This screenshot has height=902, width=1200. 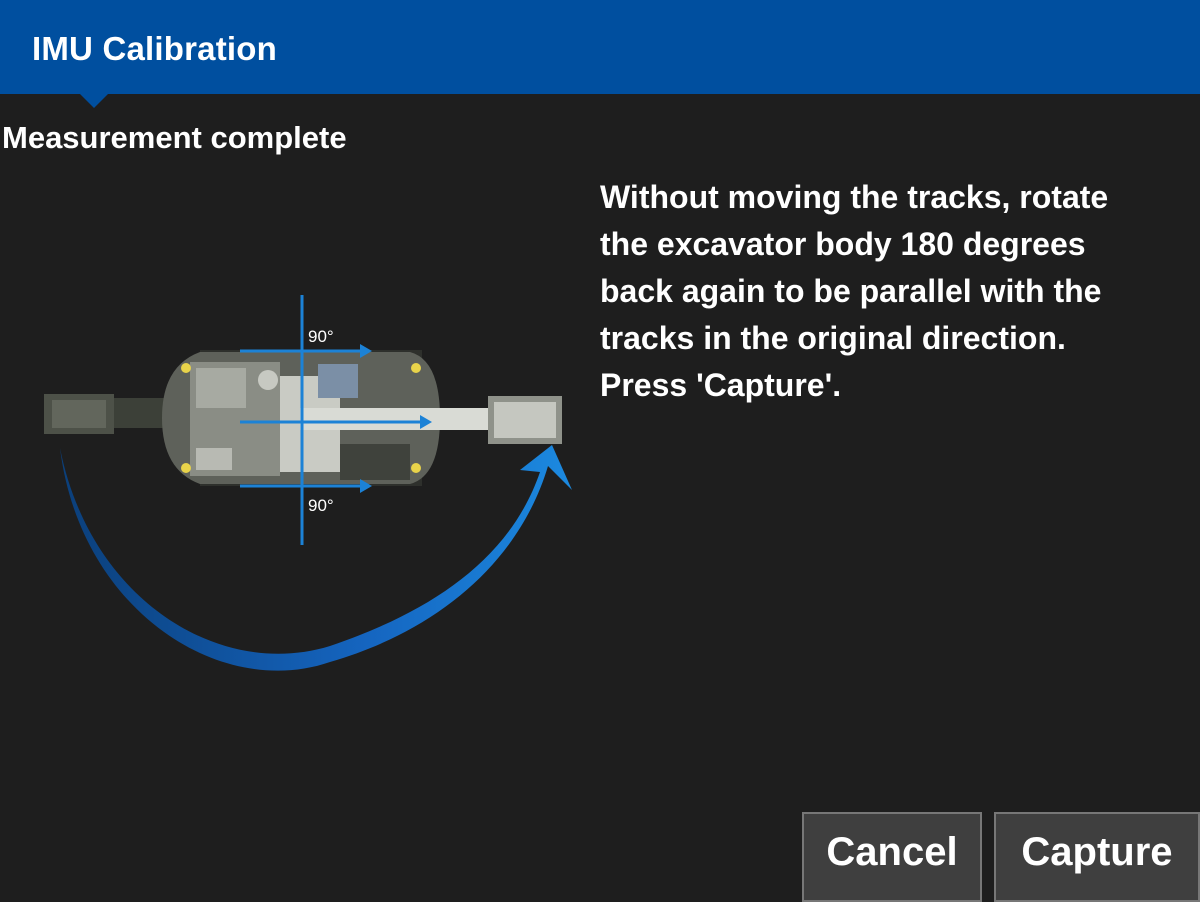 What do you see at coordinates (321, 505) in the screenshot?
I see `angle-label-bottom: 90°` at bounding box center [321, 505].